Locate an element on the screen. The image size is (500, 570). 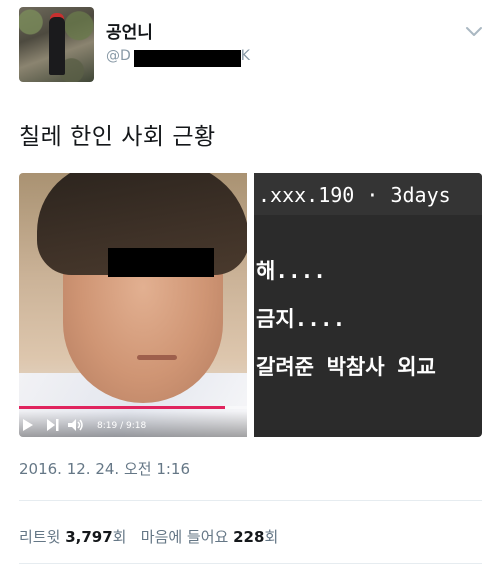
play-icon is located at coordinates (28, 425).